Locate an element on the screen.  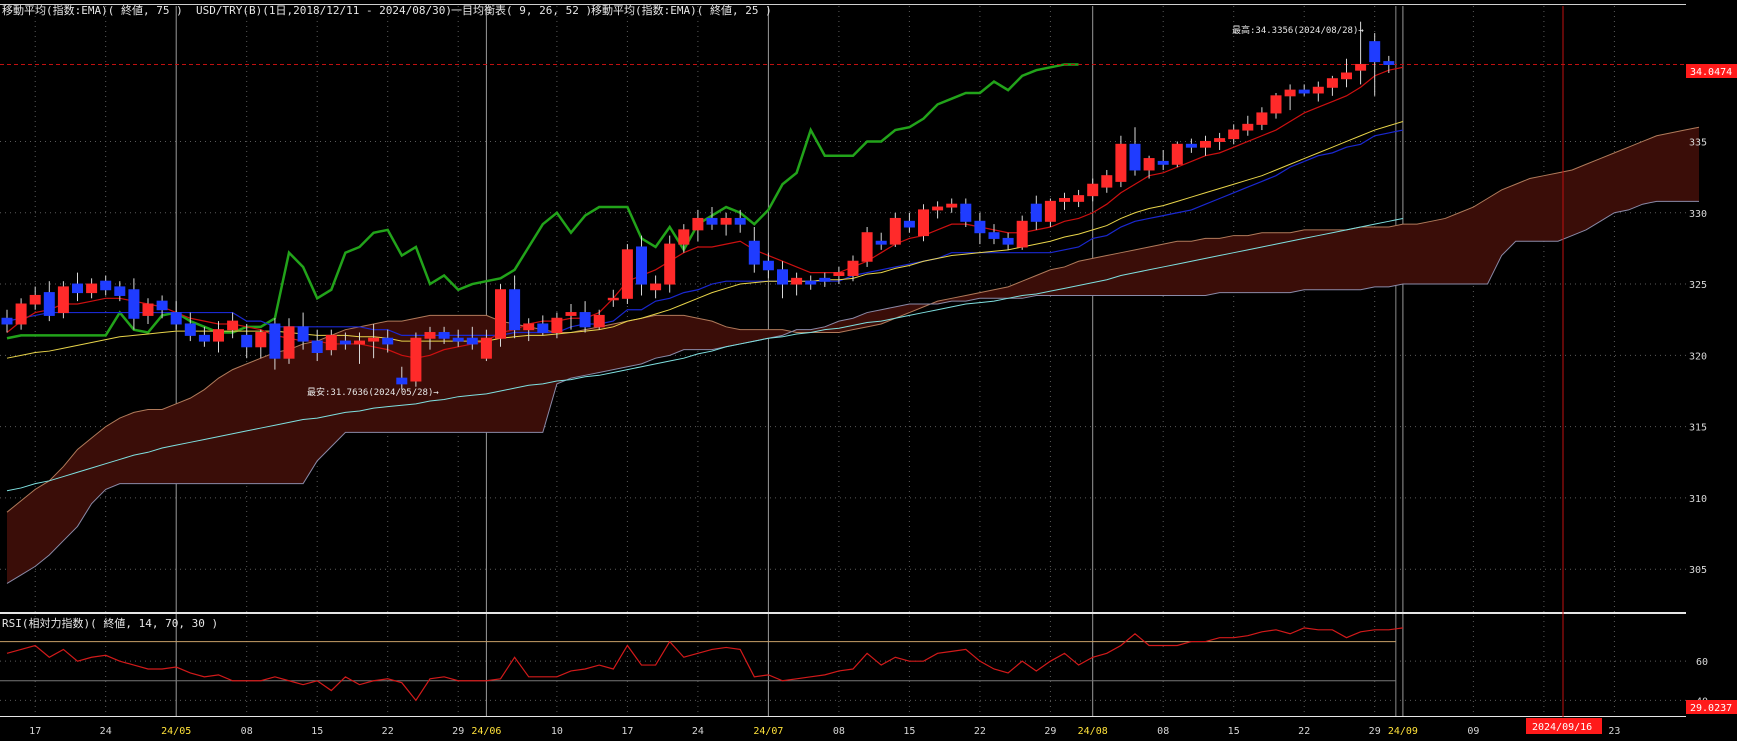
date-tick-label: 23 is located at coordinates (1614, 731).